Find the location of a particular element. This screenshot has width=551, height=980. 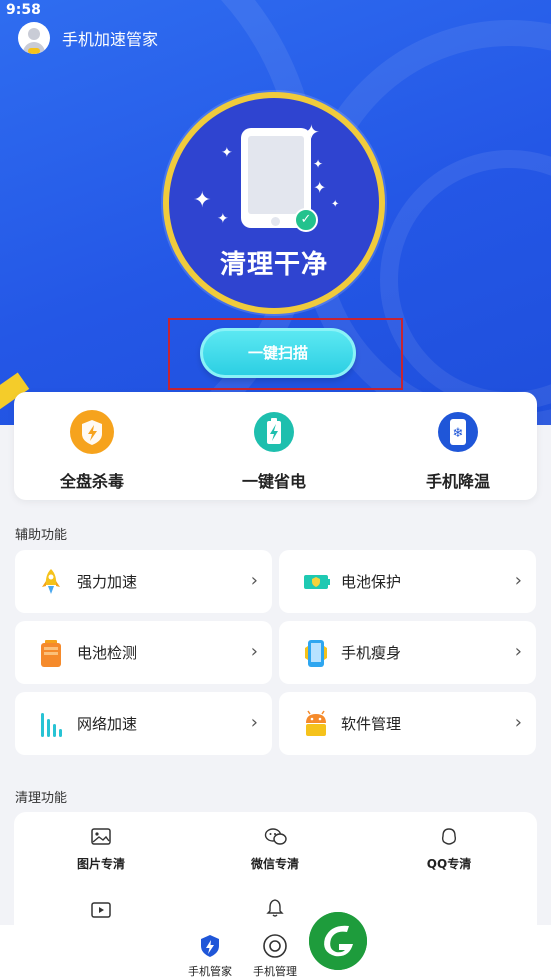

rocket-icon is located at coordinates (51, 582).